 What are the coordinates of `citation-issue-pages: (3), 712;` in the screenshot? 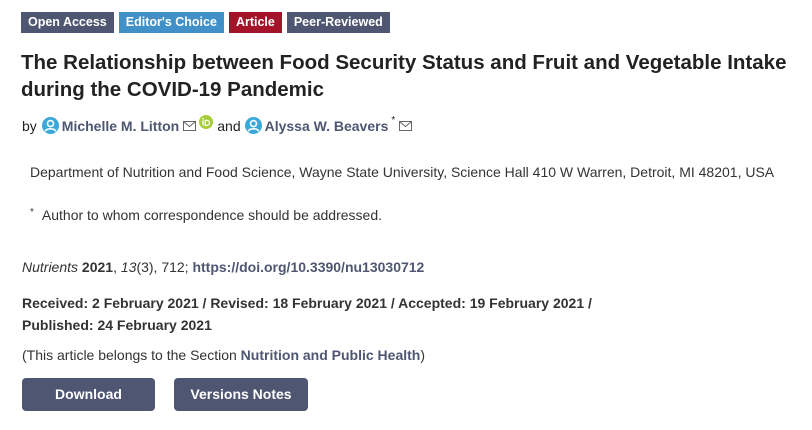 It's located at (162, 267).